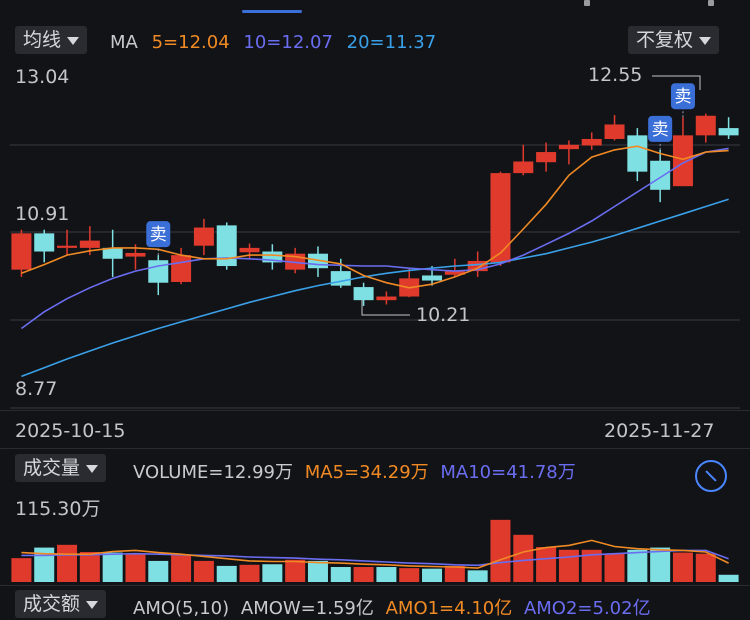 The width and height of the screenshot is (750, 620). I want to click on volume-indicator-label: 成交量, so click(52, 468).